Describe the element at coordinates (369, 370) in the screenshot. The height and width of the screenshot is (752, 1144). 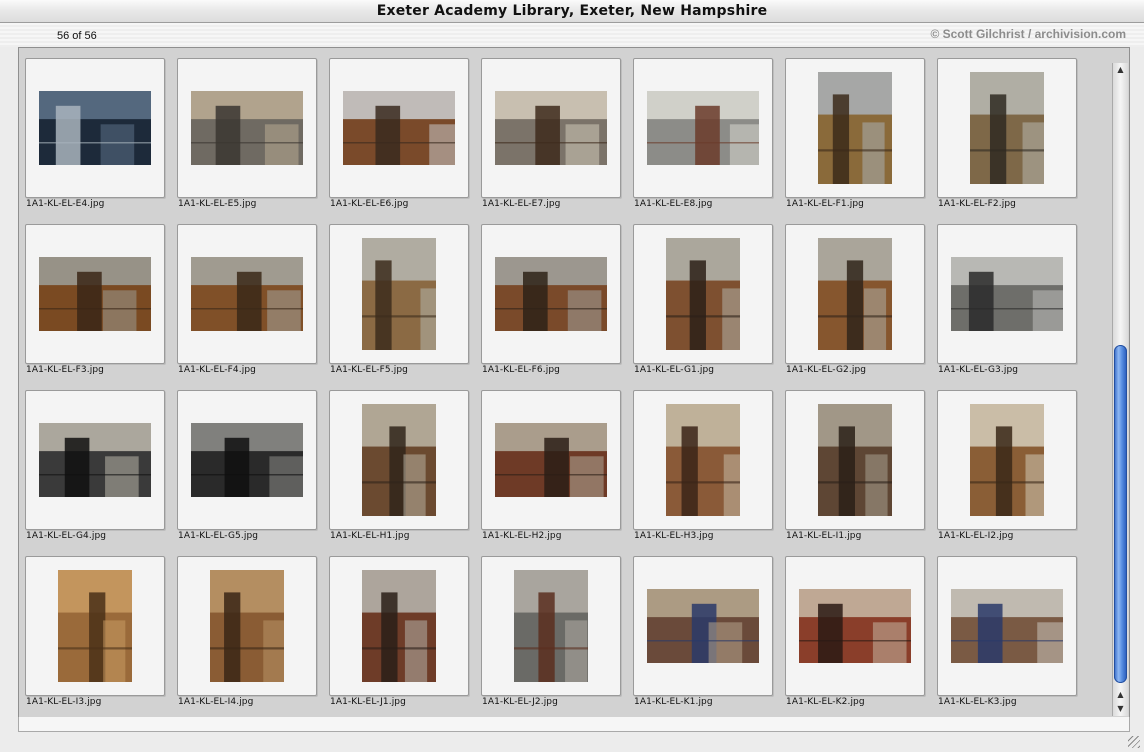
I see `thumbnail-filename: 1A1-KL-EL-F5.jpg` at that location.